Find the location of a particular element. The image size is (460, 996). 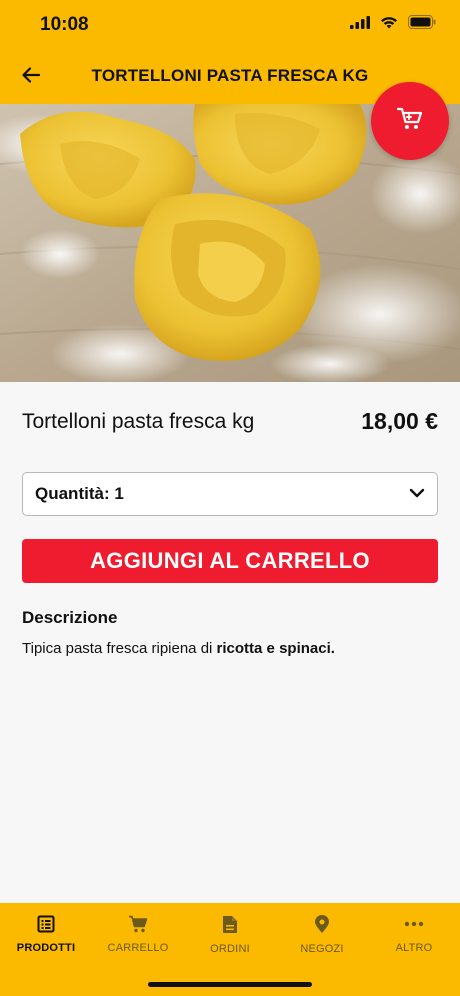

description-heading: Descrizione is located at coordinates (70, 617).